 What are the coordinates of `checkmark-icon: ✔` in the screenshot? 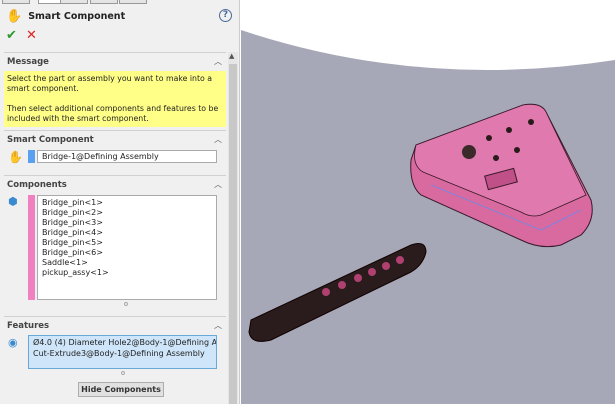 It's located at (11, 35).